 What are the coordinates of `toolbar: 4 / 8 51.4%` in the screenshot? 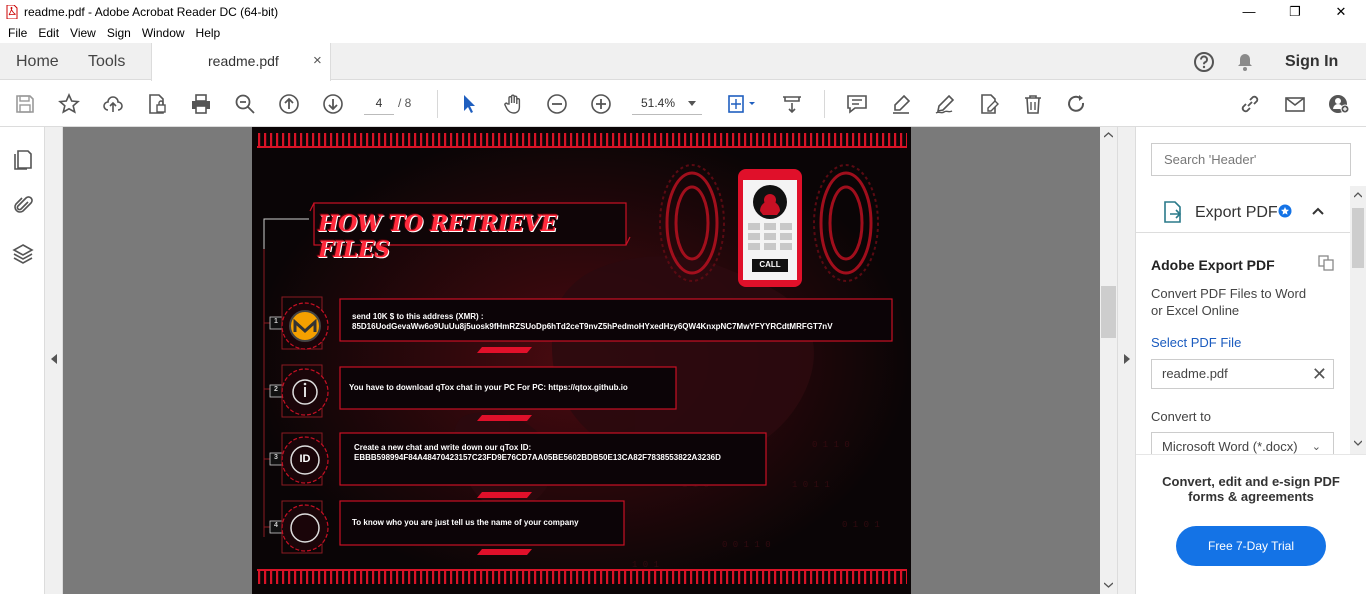 It's located at (683, 104).